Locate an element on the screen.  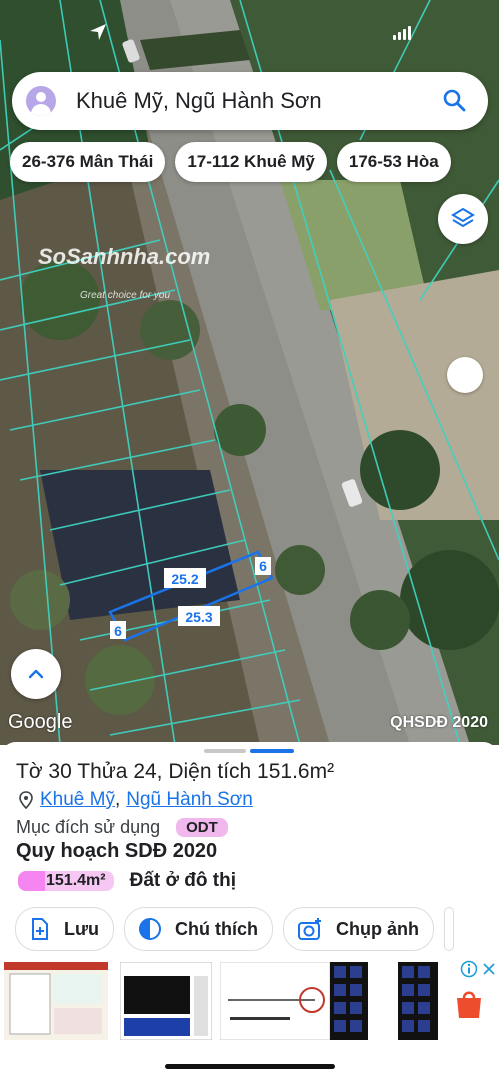
dimension-top: 25.2 is located at coordinates (184, 579).